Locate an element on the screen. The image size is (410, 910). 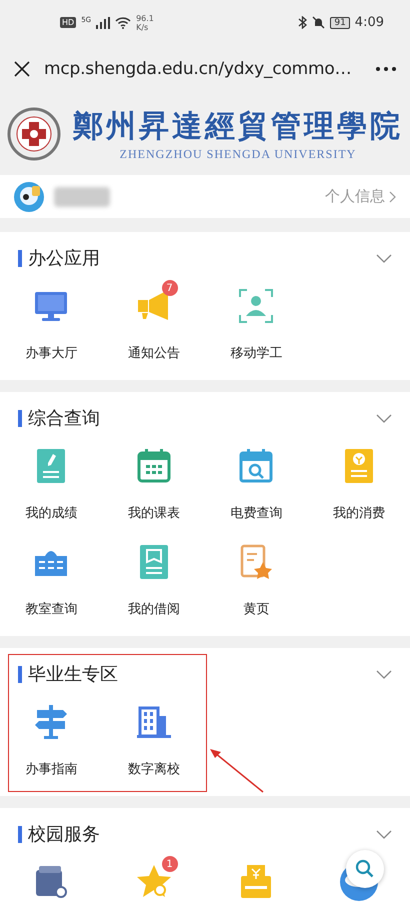
avatar is located at coordinates (29, 197).